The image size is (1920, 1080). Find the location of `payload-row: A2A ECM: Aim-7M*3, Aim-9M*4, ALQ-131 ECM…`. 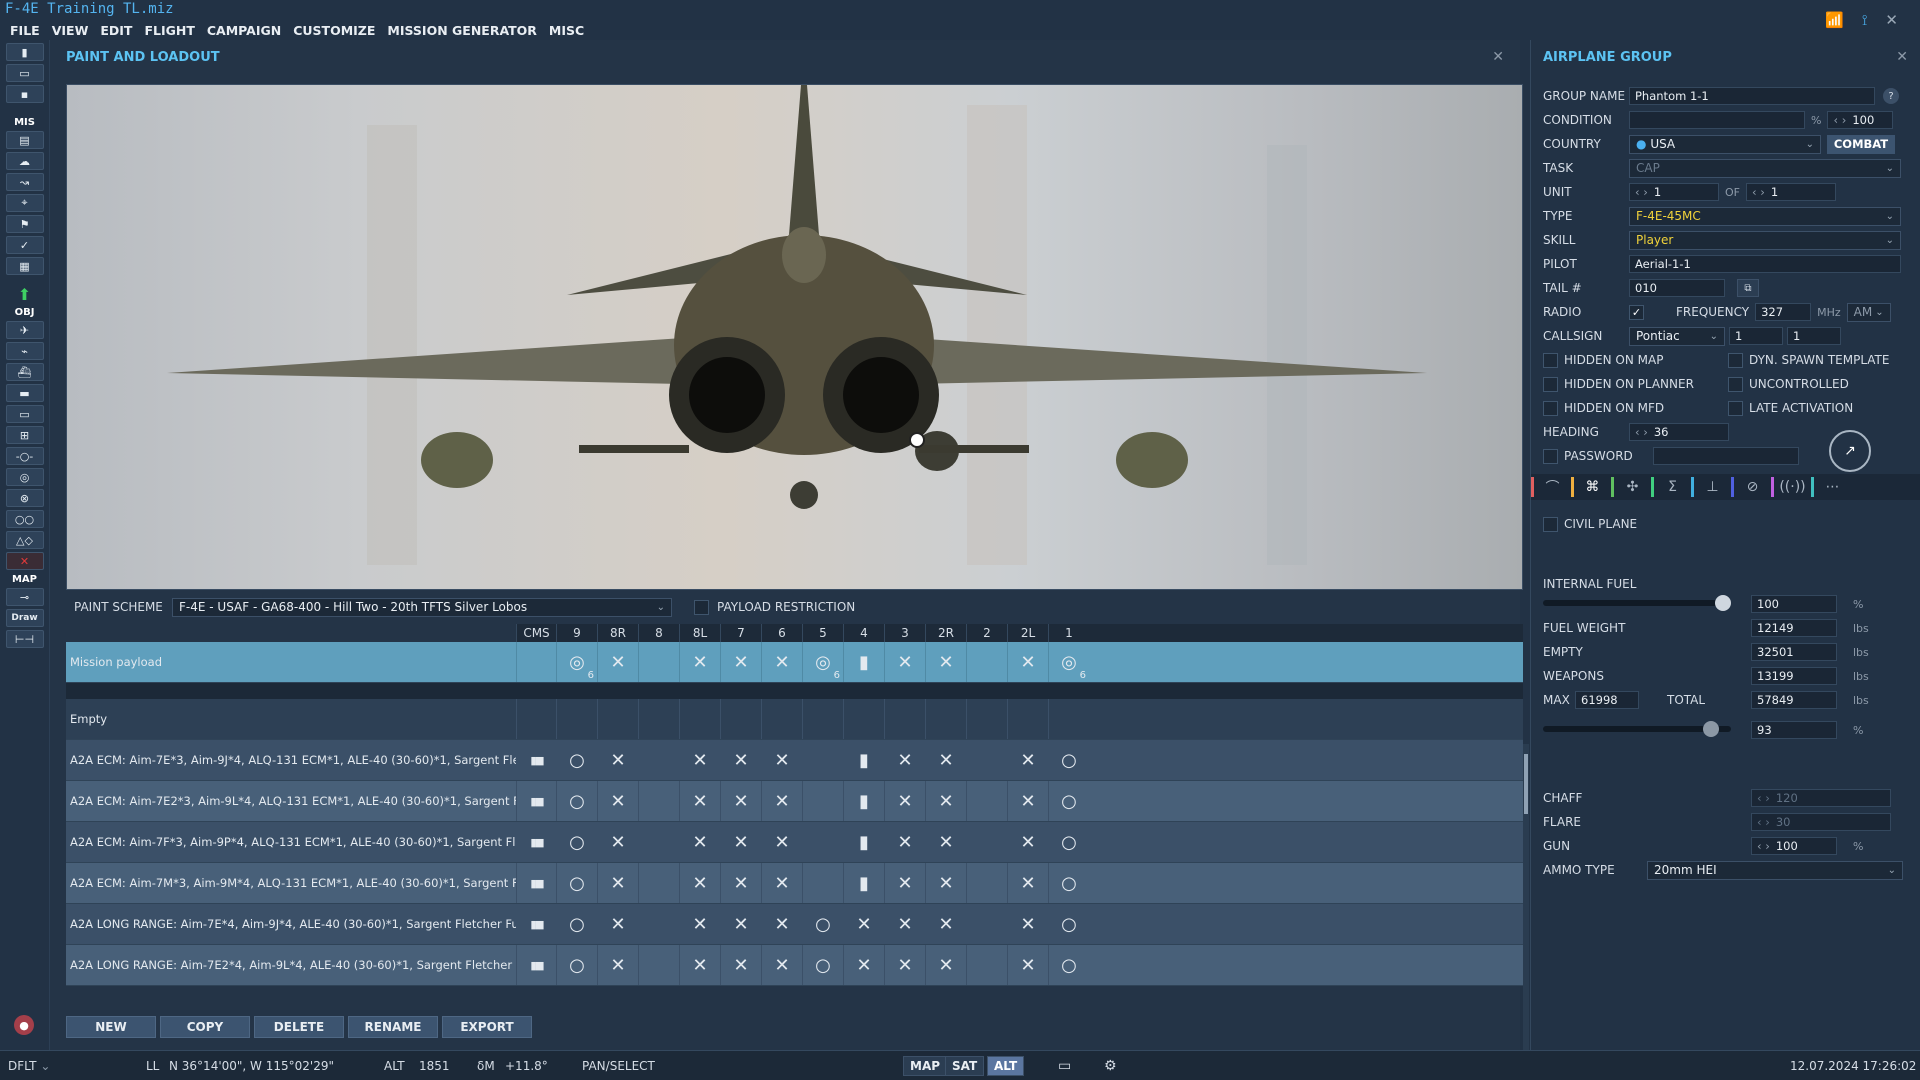

payload-row: A2A ECM: Aim-7M*3, Aim-9M*4, ALQ-131 ECM… is located at coordinates (794, 883).